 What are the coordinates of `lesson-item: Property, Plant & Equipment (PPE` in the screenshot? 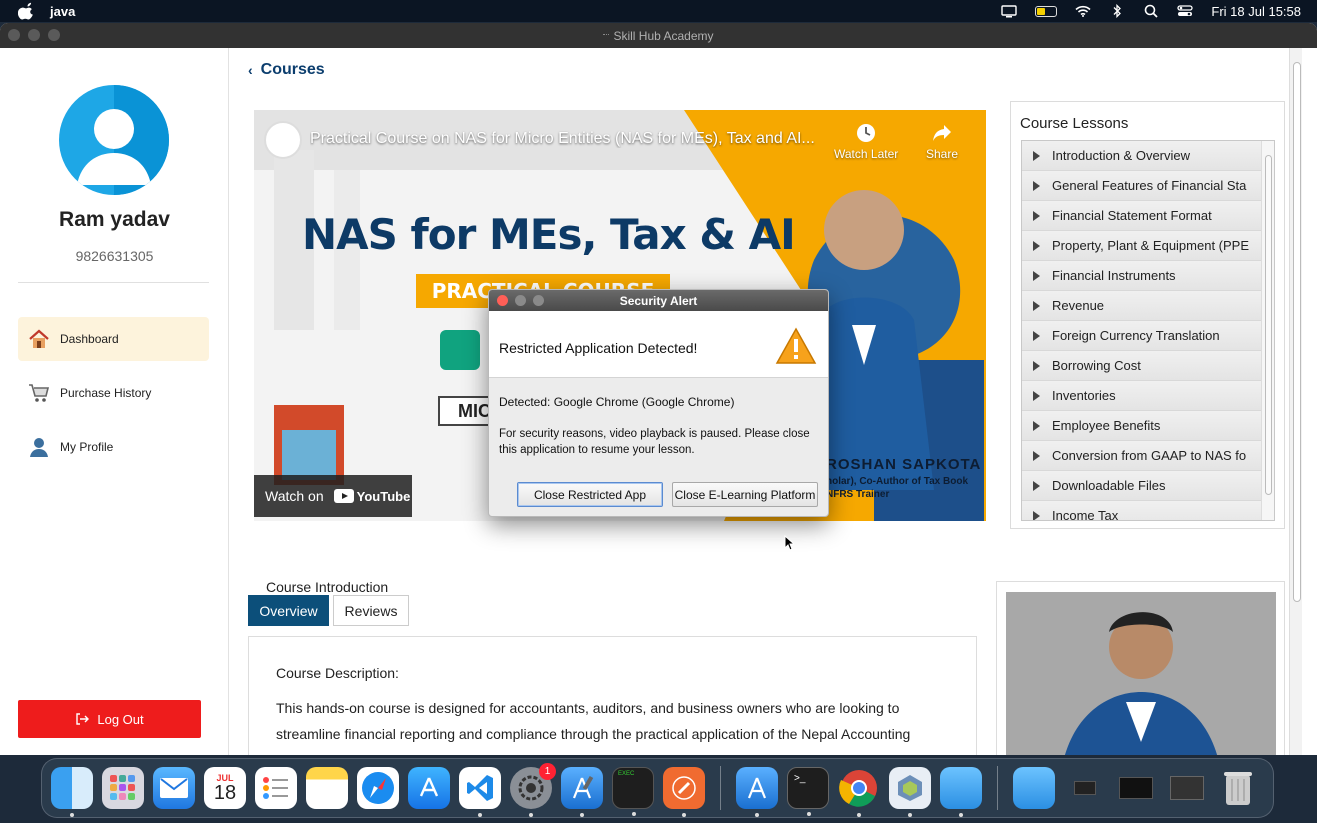 It's located at (1142, 246).